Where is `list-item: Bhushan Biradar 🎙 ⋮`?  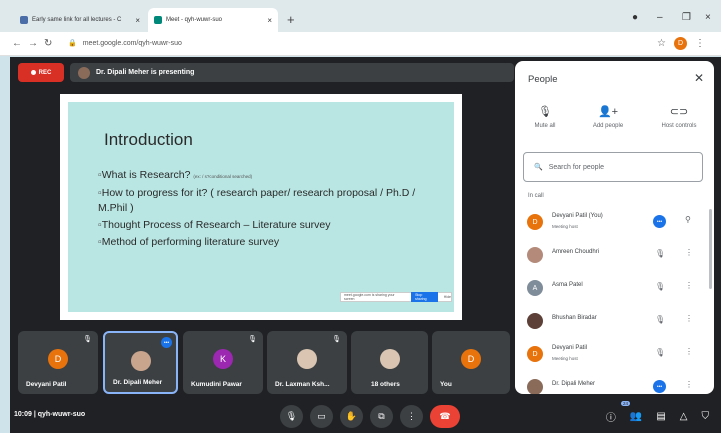
list-item: Bhushan Biradar 🎙 ⋮ is located at coordinates (614, 321).